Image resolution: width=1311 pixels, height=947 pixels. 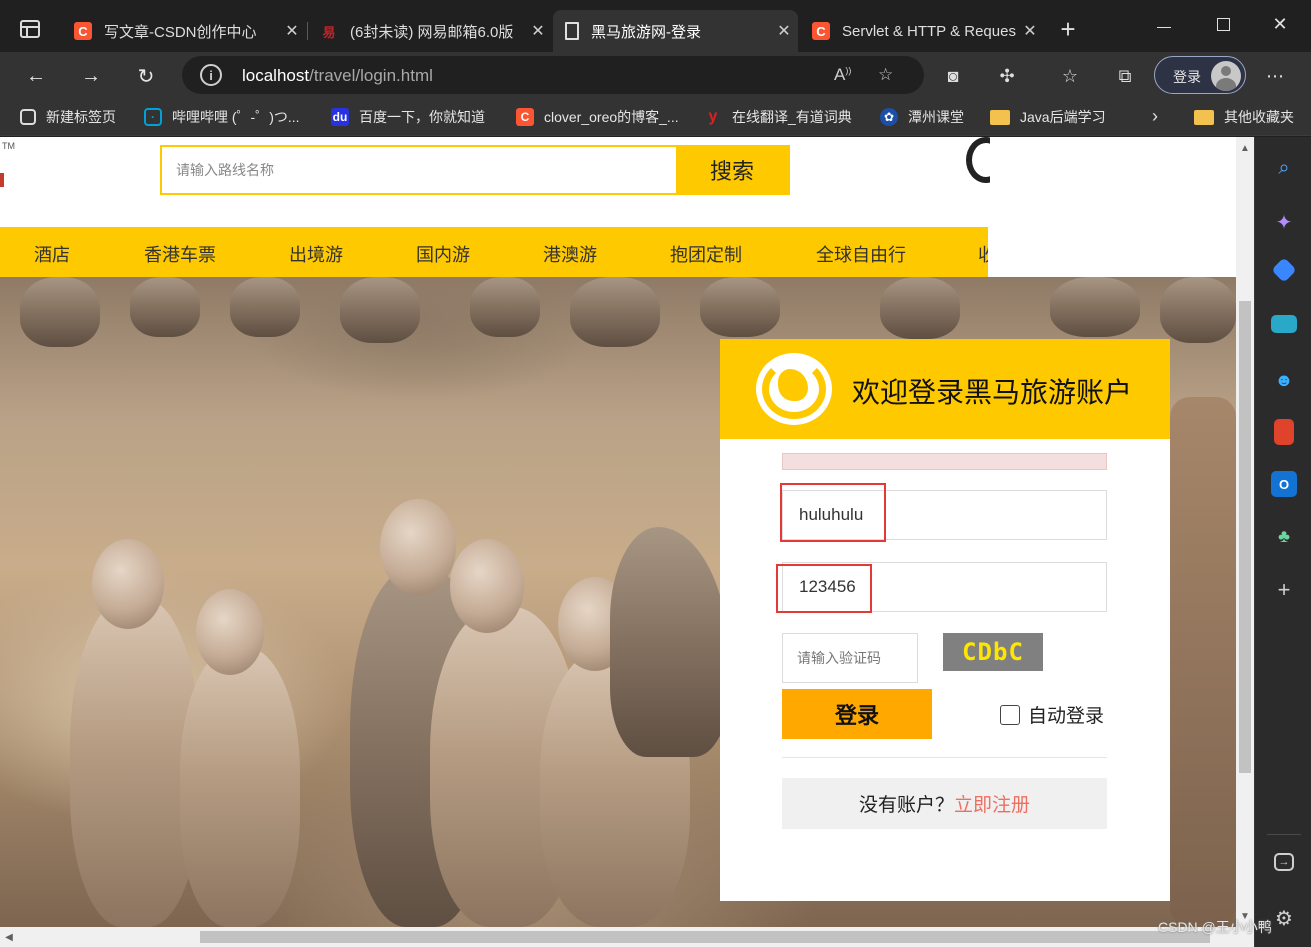 I want to click on collections-icon: ⧉, so click(x=1125, y=76).